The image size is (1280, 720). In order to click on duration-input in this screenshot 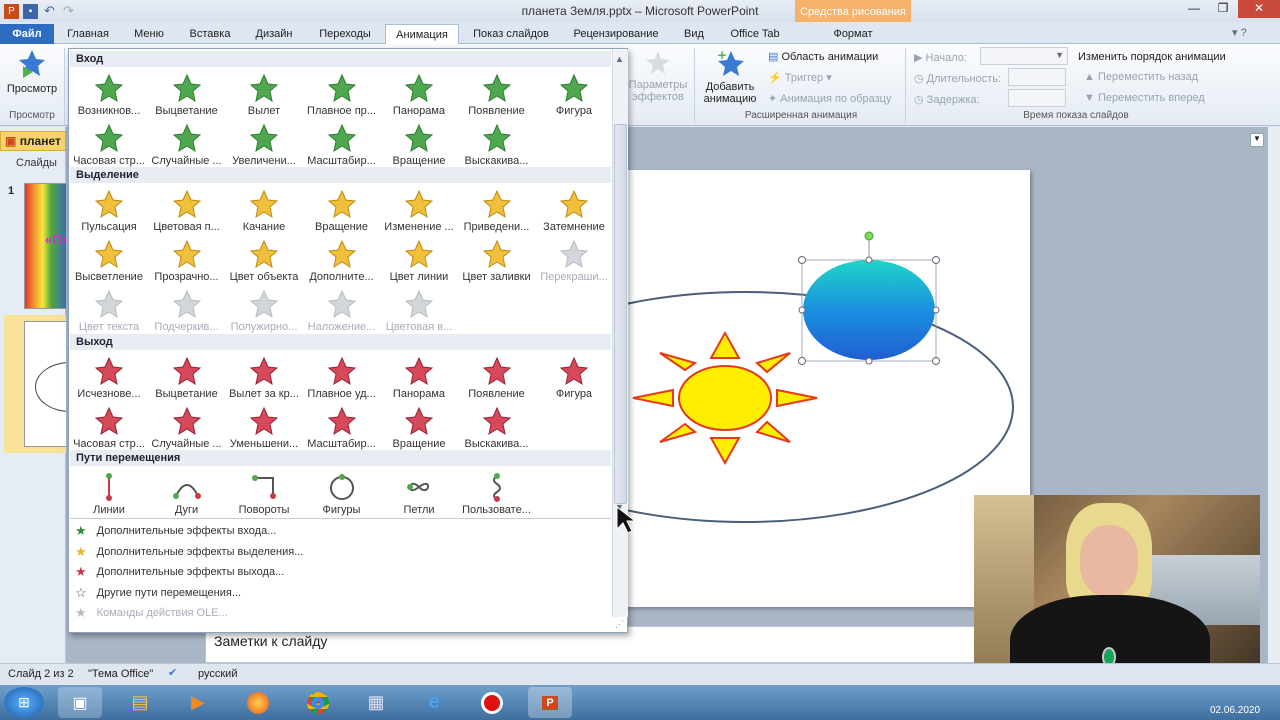, I will do `click(1037, 77)`.